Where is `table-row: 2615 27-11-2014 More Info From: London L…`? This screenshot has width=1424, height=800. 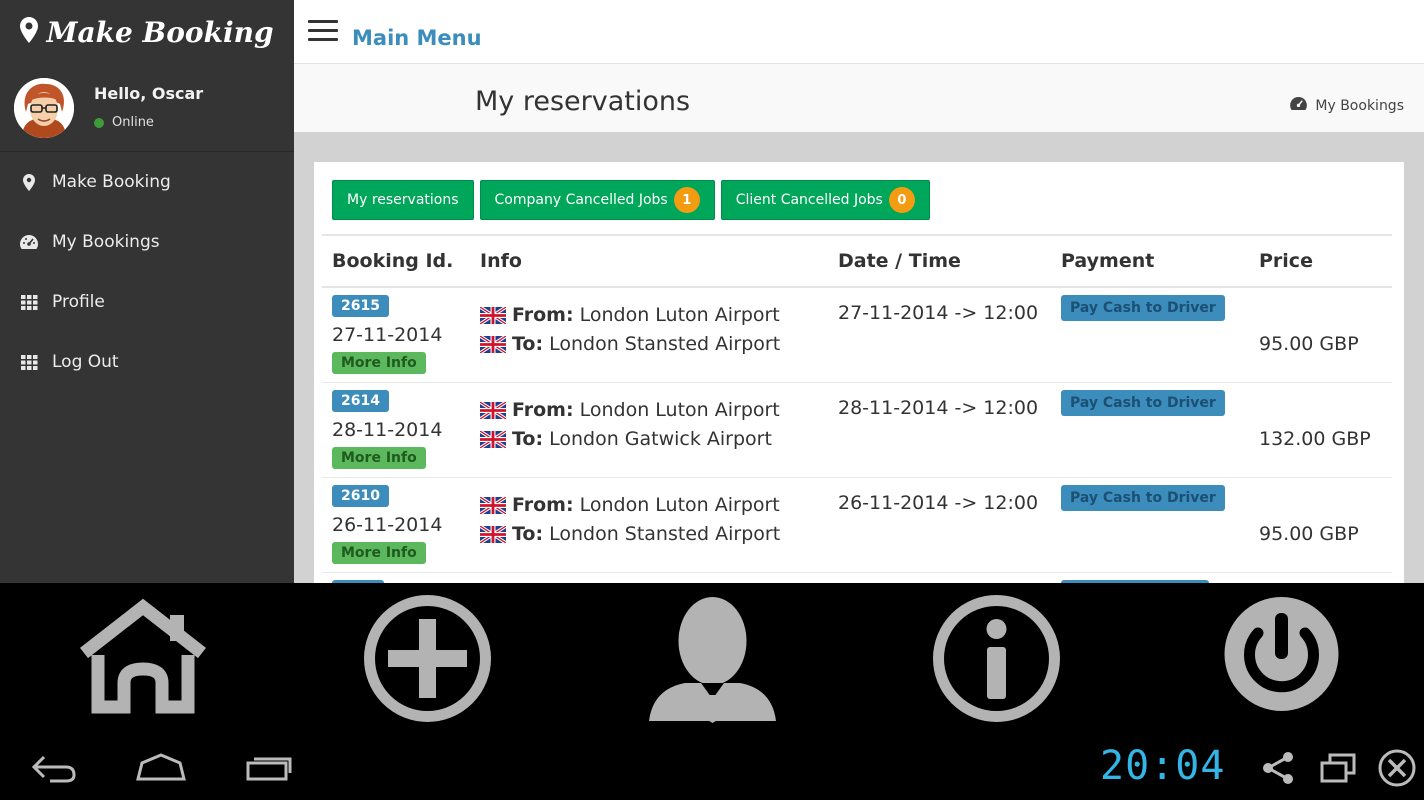
table-row: 2615 27-11-2014 More Info From: London L… is located at coordinates (857, 335).